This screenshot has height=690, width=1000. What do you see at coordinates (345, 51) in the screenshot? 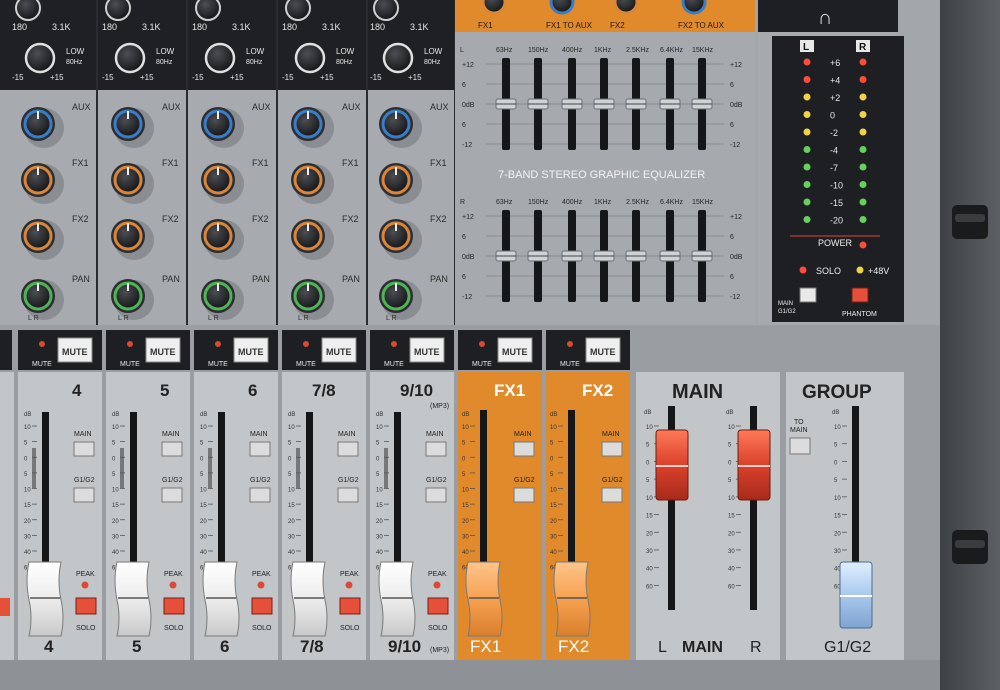
I see `low-label: LOW` at bounding box center [345, 51].